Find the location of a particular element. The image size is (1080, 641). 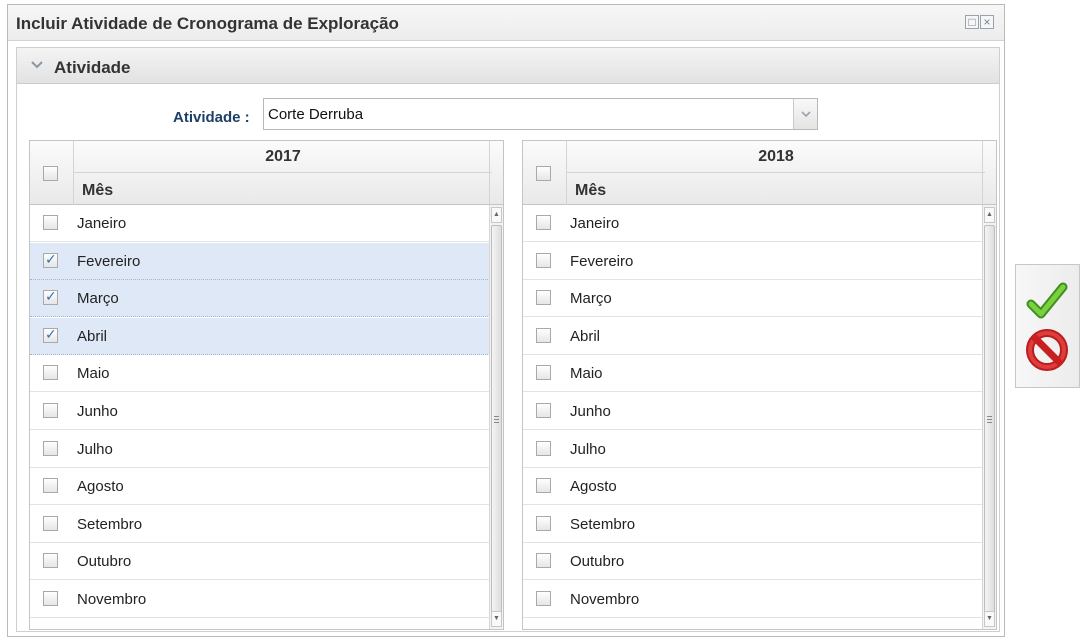

atividade-combobox: Corte Derruba is located at coordinates (540, 114).